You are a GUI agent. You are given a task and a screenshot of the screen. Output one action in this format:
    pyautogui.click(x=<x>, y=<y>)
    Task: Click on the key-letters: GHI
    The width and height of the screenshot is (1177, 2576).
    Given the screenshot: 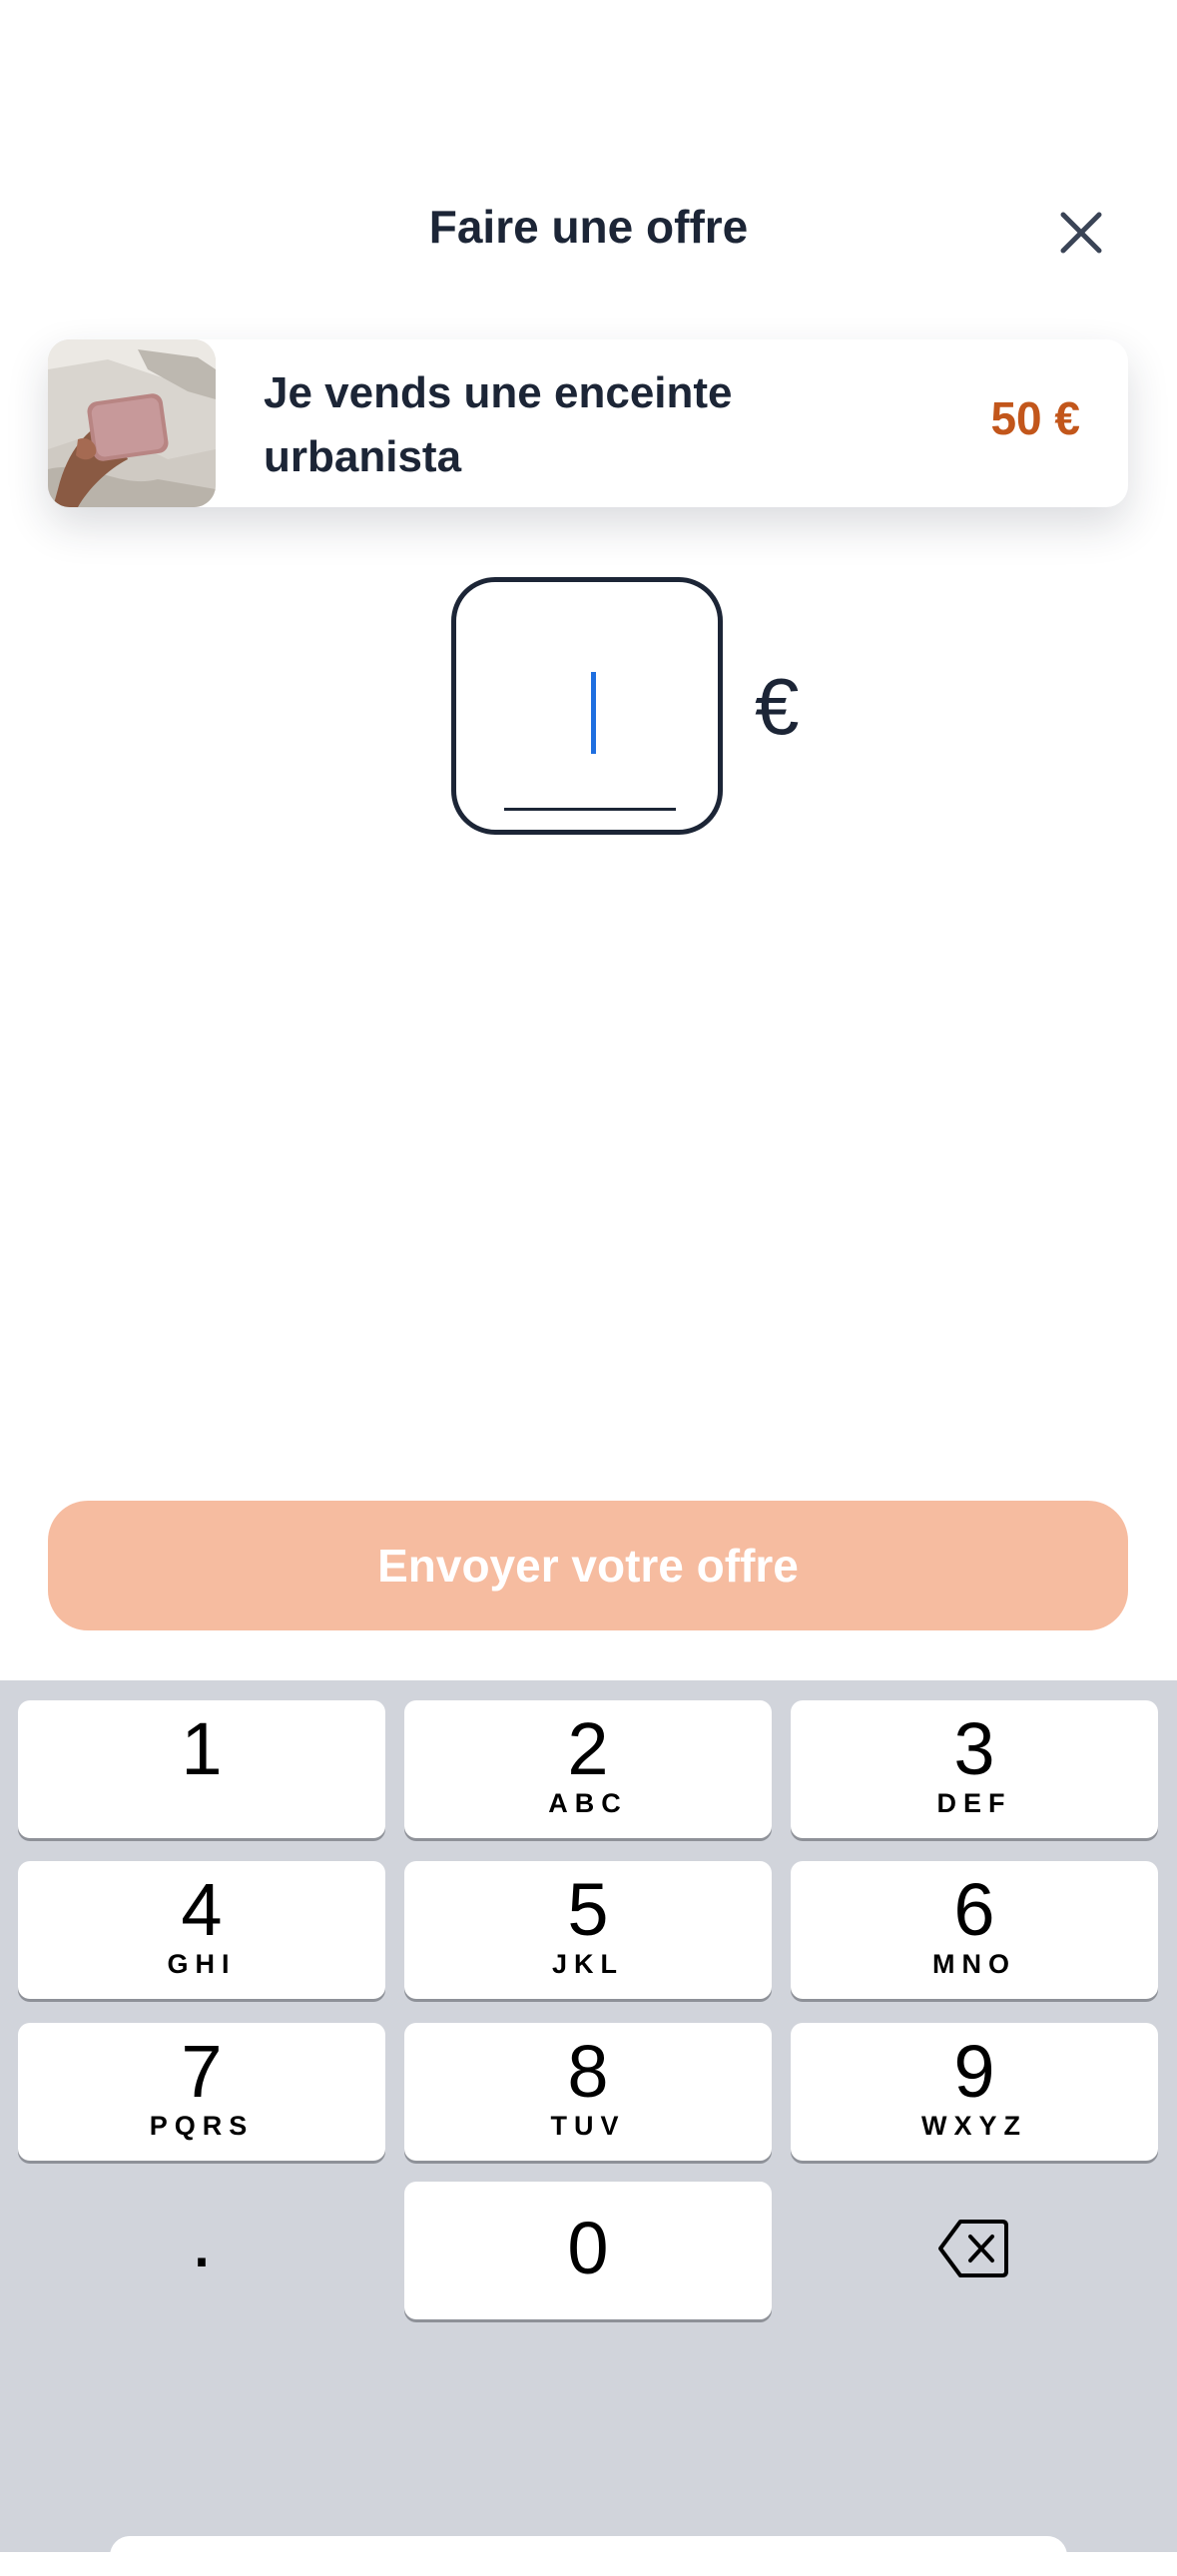 What is the action you would take?
    pyautogui.click(x=202, y=1964)
    